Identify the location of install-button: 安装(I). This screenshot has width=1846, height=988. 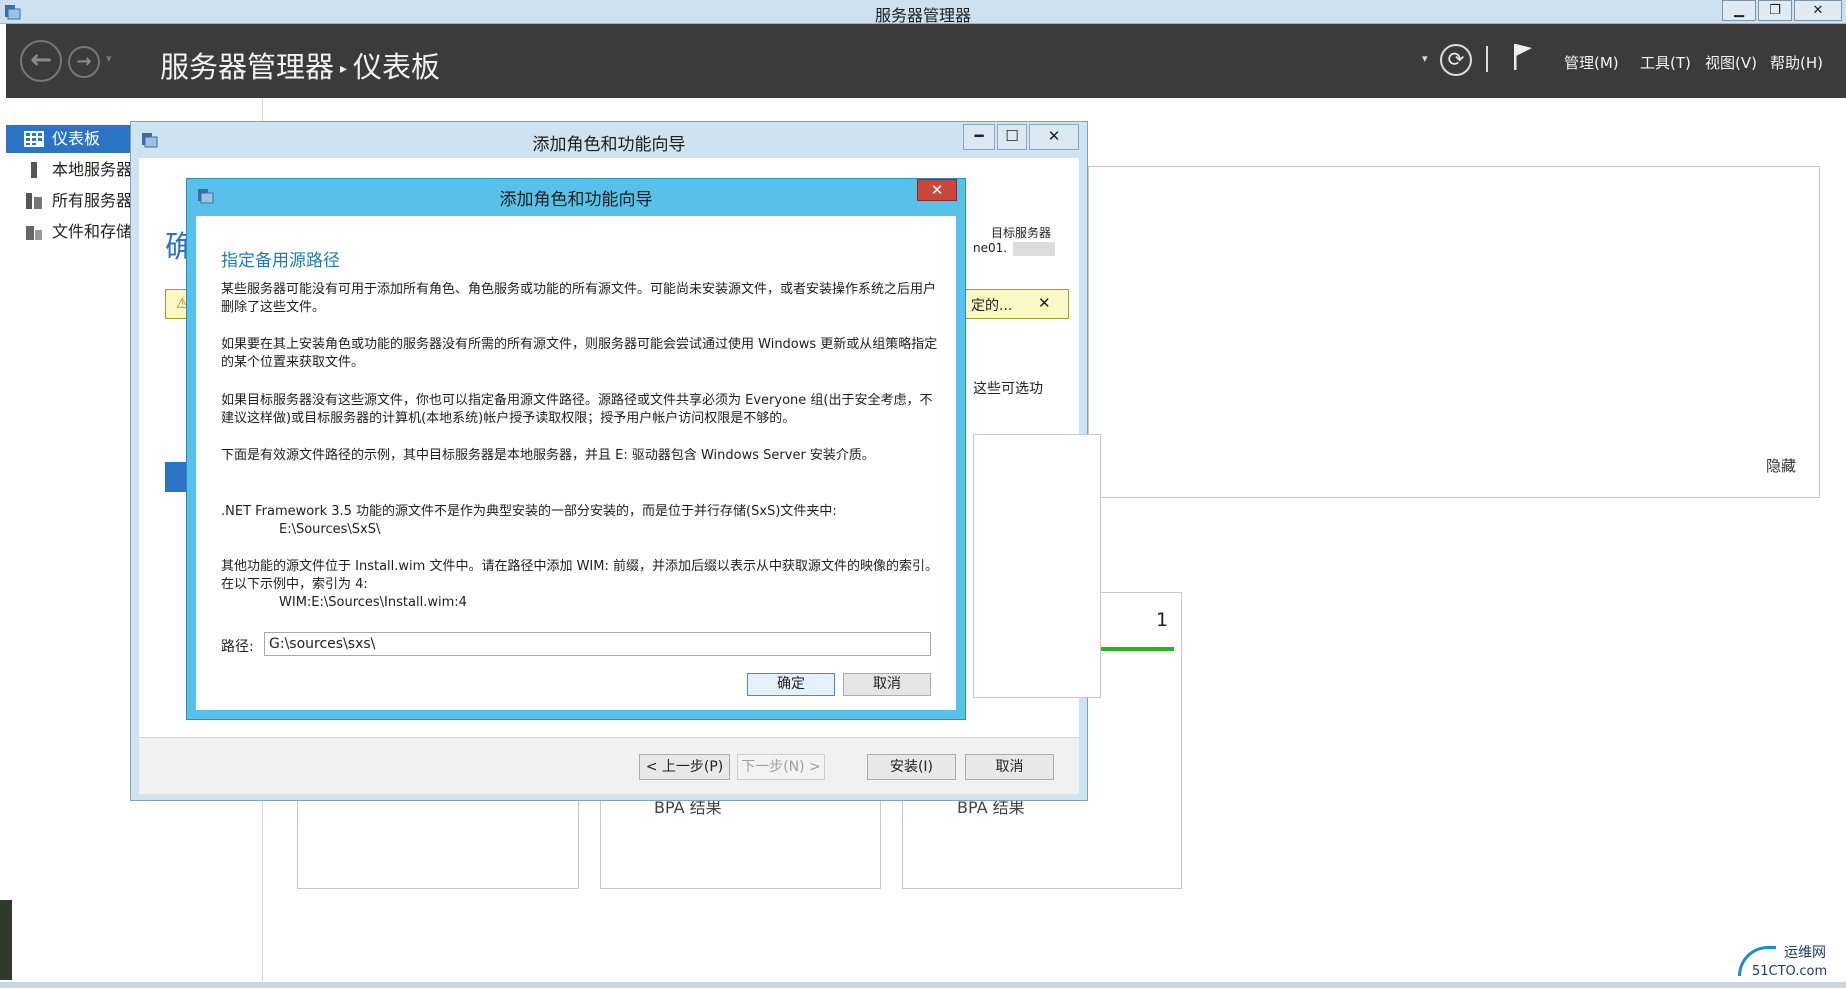
(911, 767).